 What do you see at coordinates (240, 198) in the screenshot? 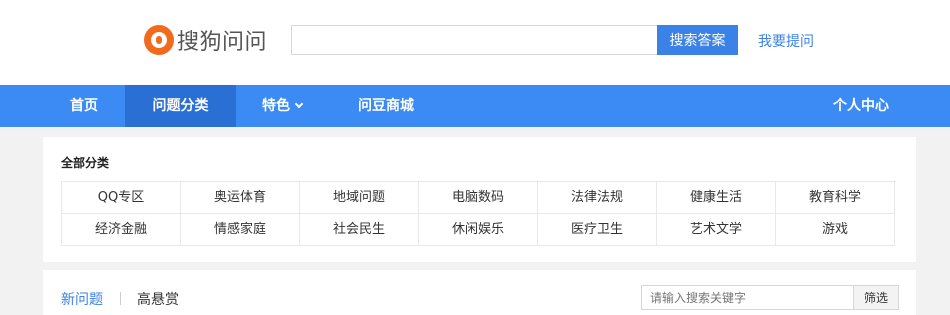
I see `category-item: 奥运体育` at bounding box center [240, 198].